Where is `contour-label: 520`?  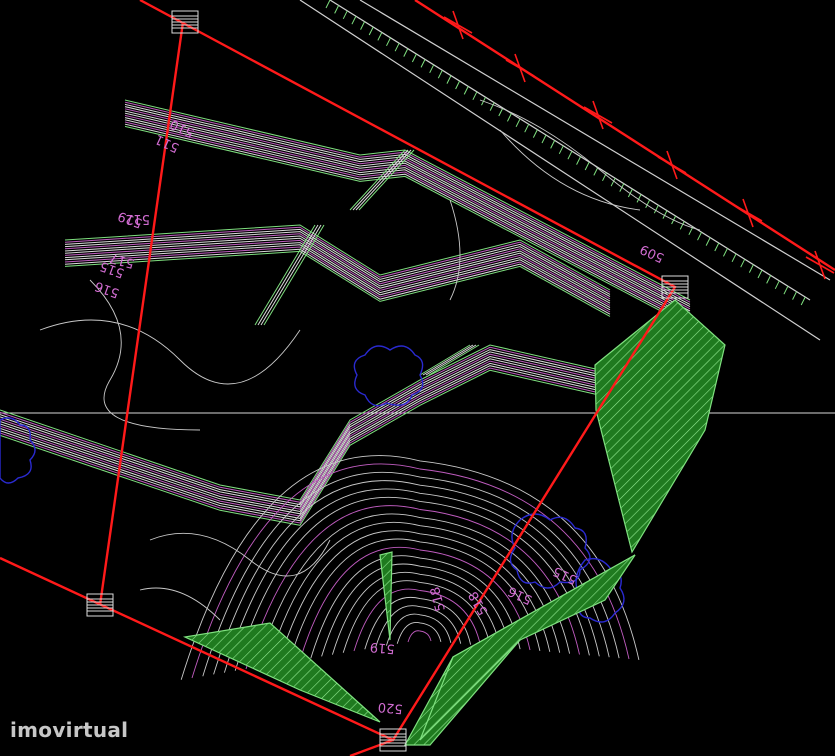
contour-label: 520 is located at coordinates (390, 707).